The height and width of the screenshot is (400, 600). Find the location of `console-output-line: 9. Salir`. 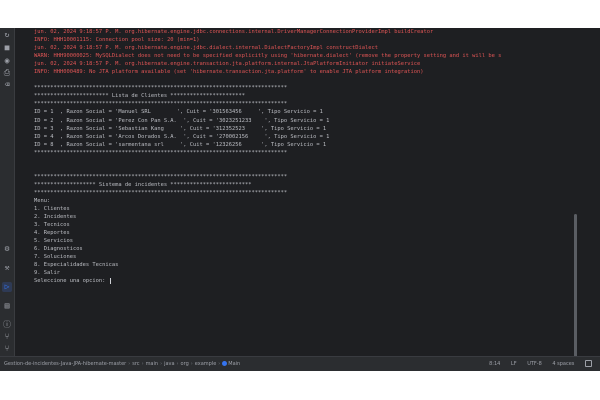

console-output-line: 9. Salir is located at coordinates (47, 273).